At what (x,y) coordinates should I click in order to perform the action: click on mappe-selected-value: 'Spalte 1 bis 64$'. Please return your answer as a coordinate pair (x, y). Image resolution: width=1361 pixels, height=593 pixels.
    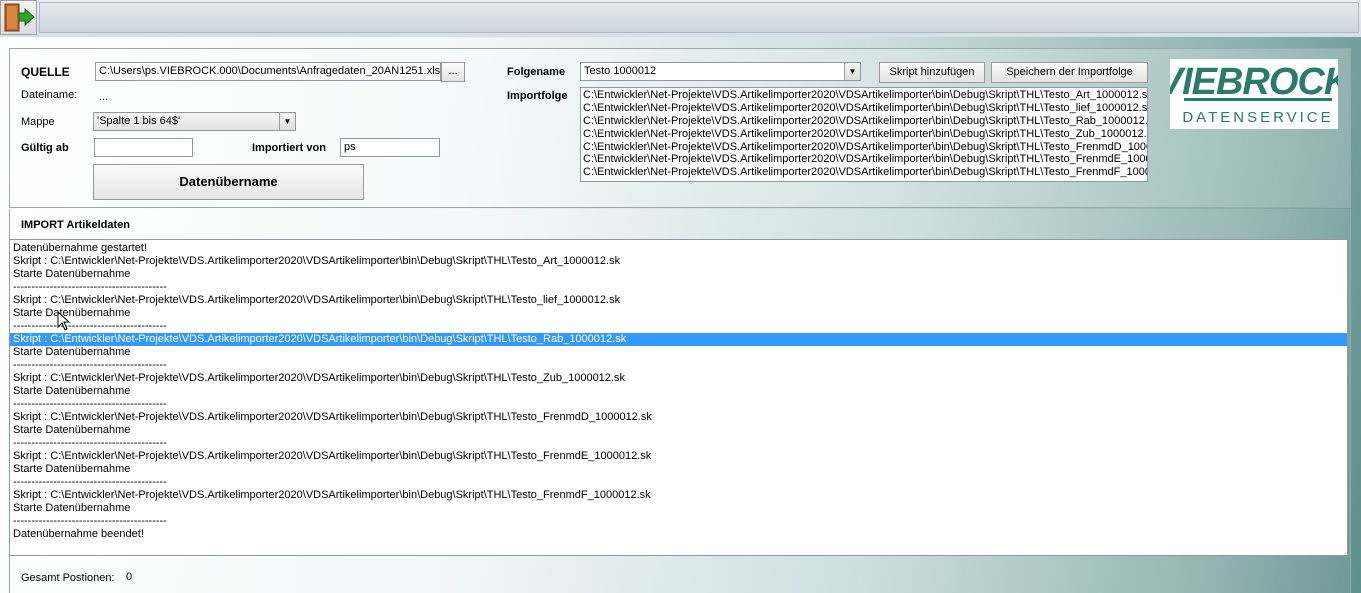
    Looking at the image, I should click on (139, 121).